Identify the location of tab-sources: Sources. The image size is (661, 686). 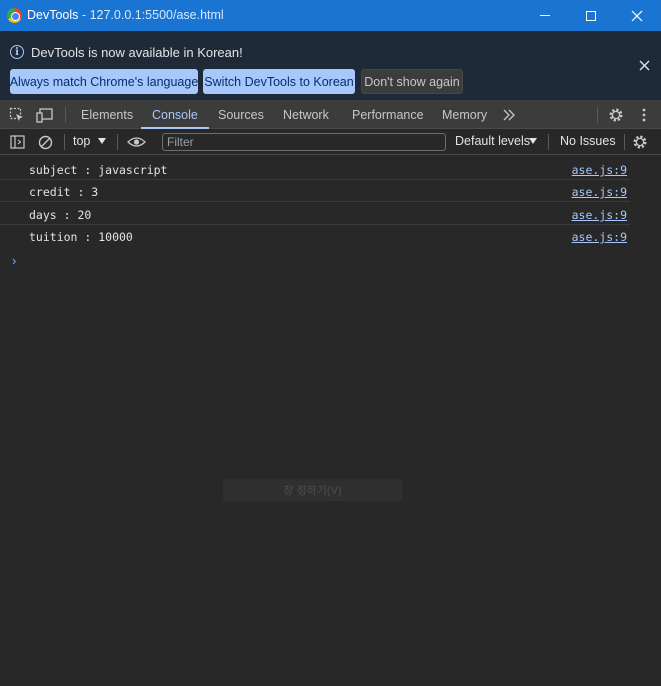
(241, 115).